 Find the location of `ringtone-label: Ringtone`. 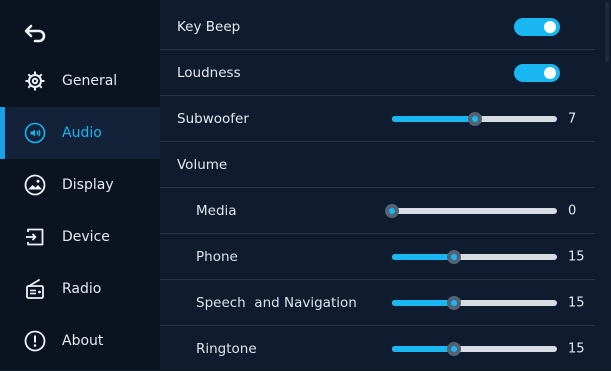

ringtone-label: Ringtone is located at coordinates (226, 348).